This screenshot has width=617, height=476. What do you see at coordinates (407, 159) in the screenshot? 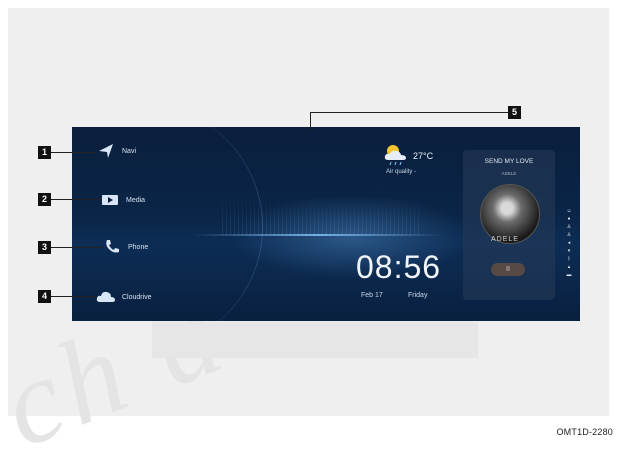
I see `weather-widget: 27°C Air quality -` at bounding box center [407, 159].